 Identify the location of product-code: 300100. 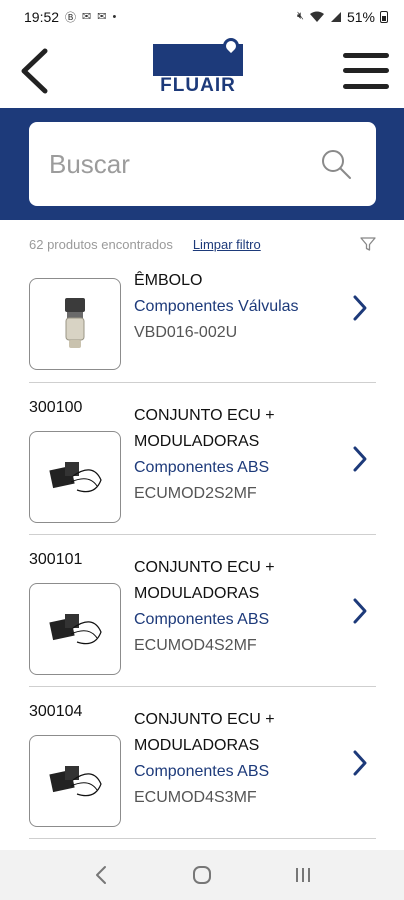
(56, 407).